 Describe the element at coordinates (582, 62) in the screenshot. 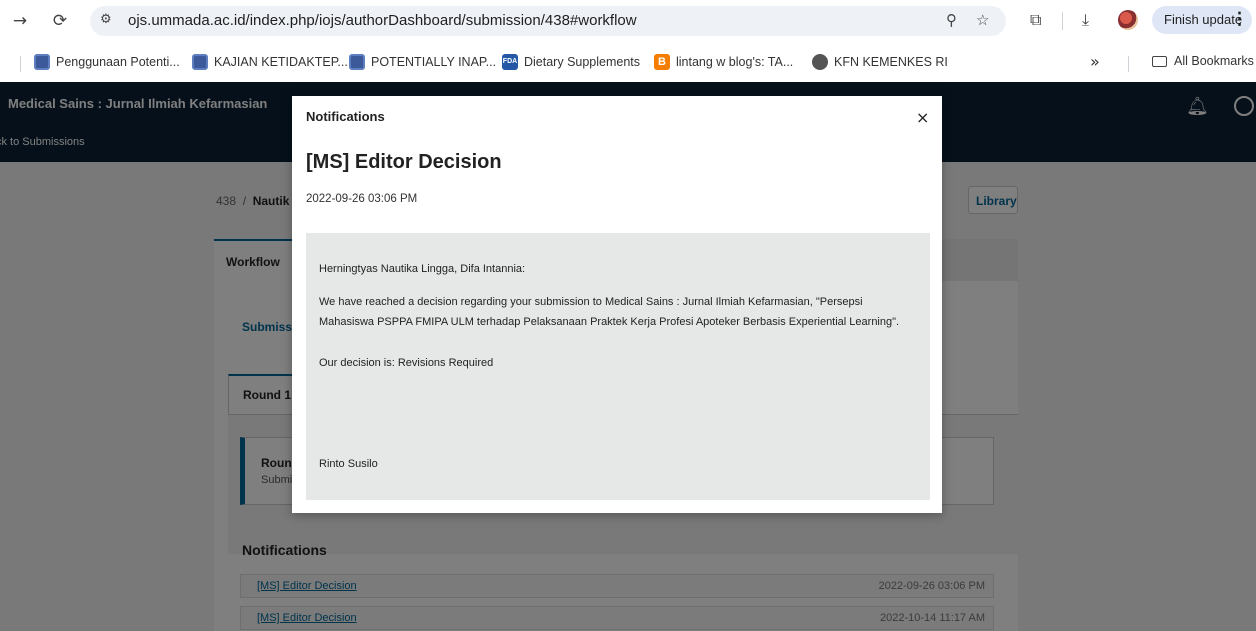

I see `bookmark-label: Dietary Supplements` at that location.